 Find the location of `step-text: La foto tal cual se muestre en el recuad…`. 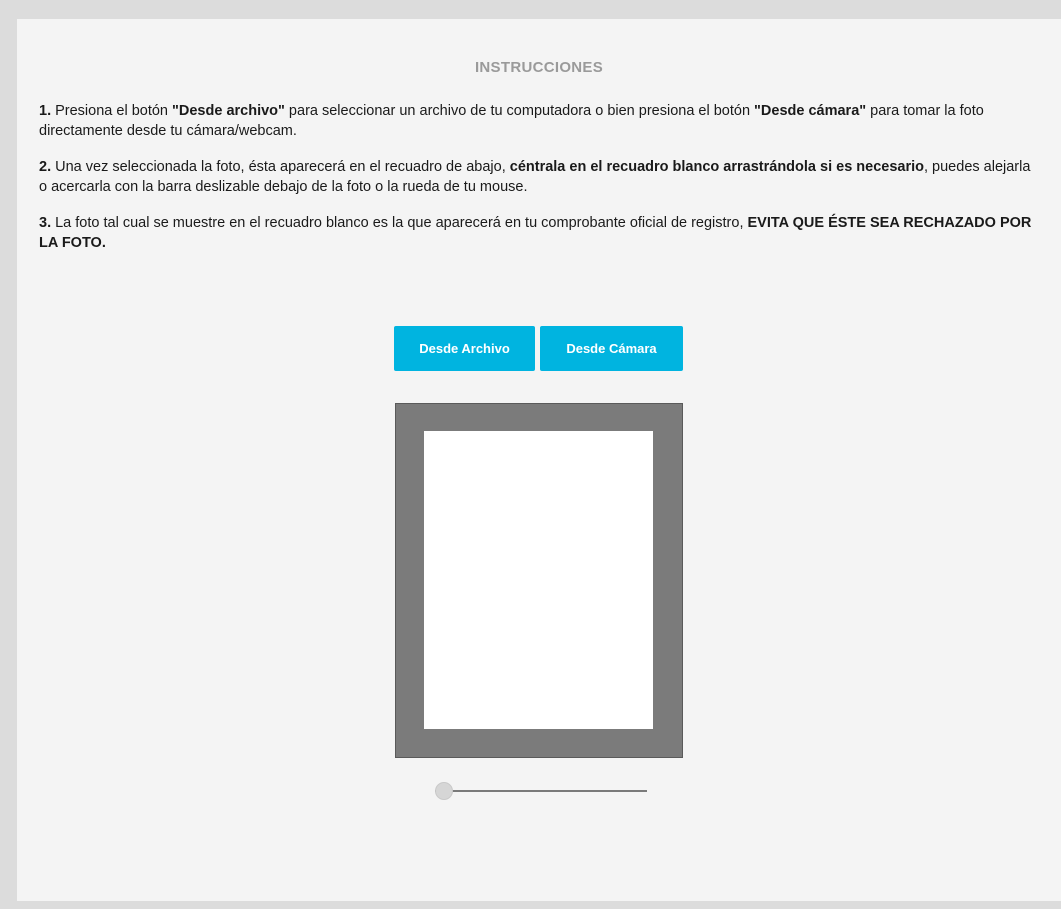

step-text: La foto tal cual se muestre en el recuad… is located at coordinates (399, 223).